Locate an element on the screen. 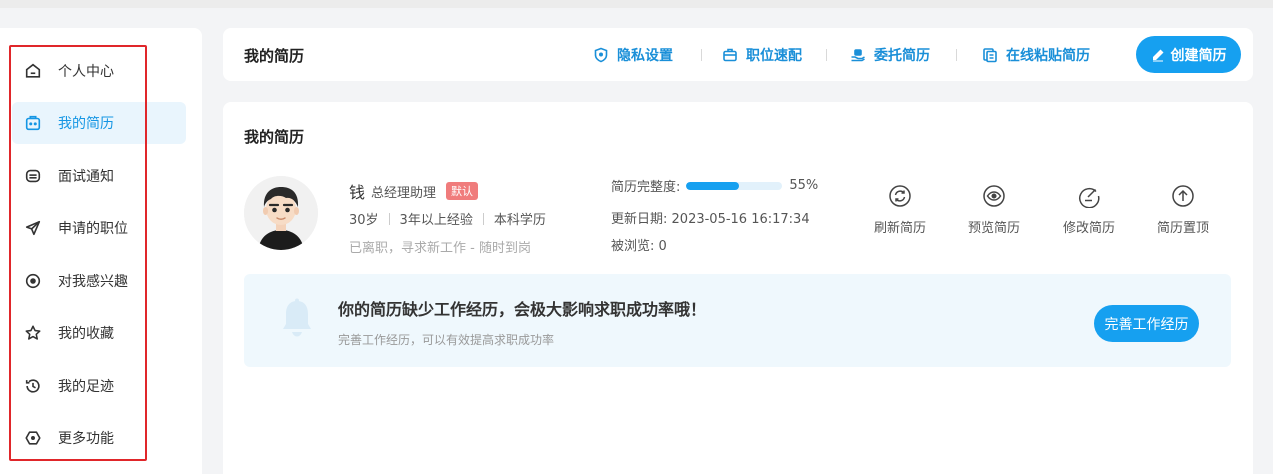 This screenshot has height=474, width=1273. sidebar-item-footprints: 我的足迹 is located at coordinates (99, 386).